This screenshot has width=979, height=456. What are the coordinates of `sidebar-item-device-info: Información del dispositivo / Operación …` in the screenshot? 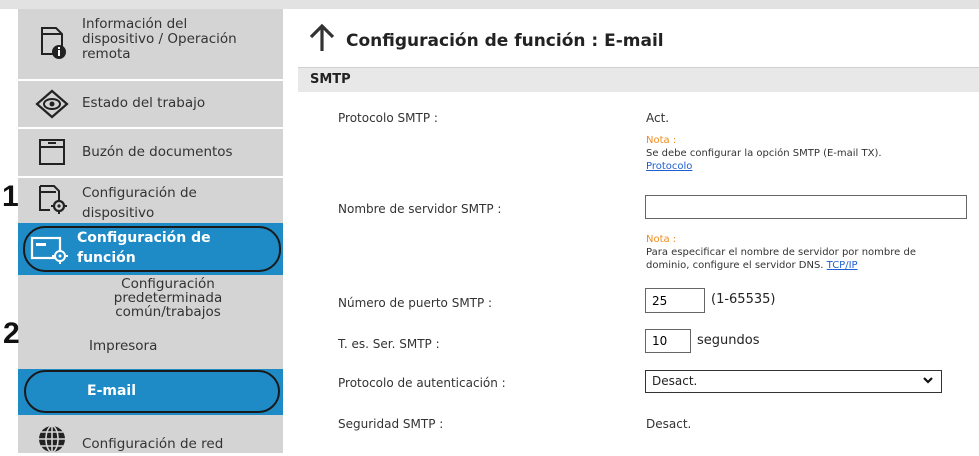 It's located at (150, 43).